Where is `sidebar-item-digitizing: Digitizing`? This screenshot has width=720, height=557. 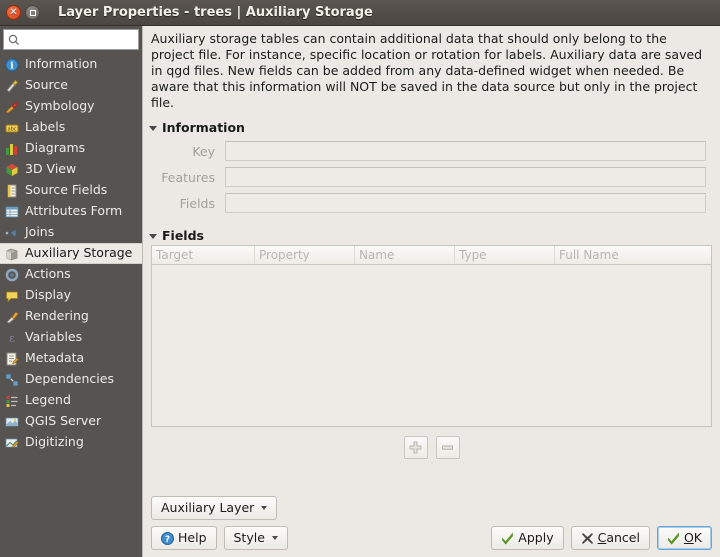 sidebar-item-digitizing: Digitizing is located at coordinates (71, 442).